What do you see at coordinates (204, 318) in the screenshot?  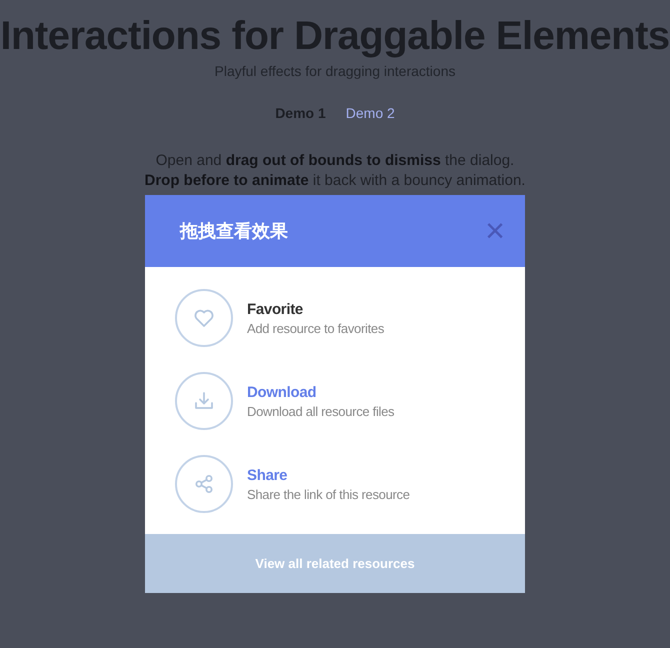 I see `heart-button` at bounding box center [204, 318].